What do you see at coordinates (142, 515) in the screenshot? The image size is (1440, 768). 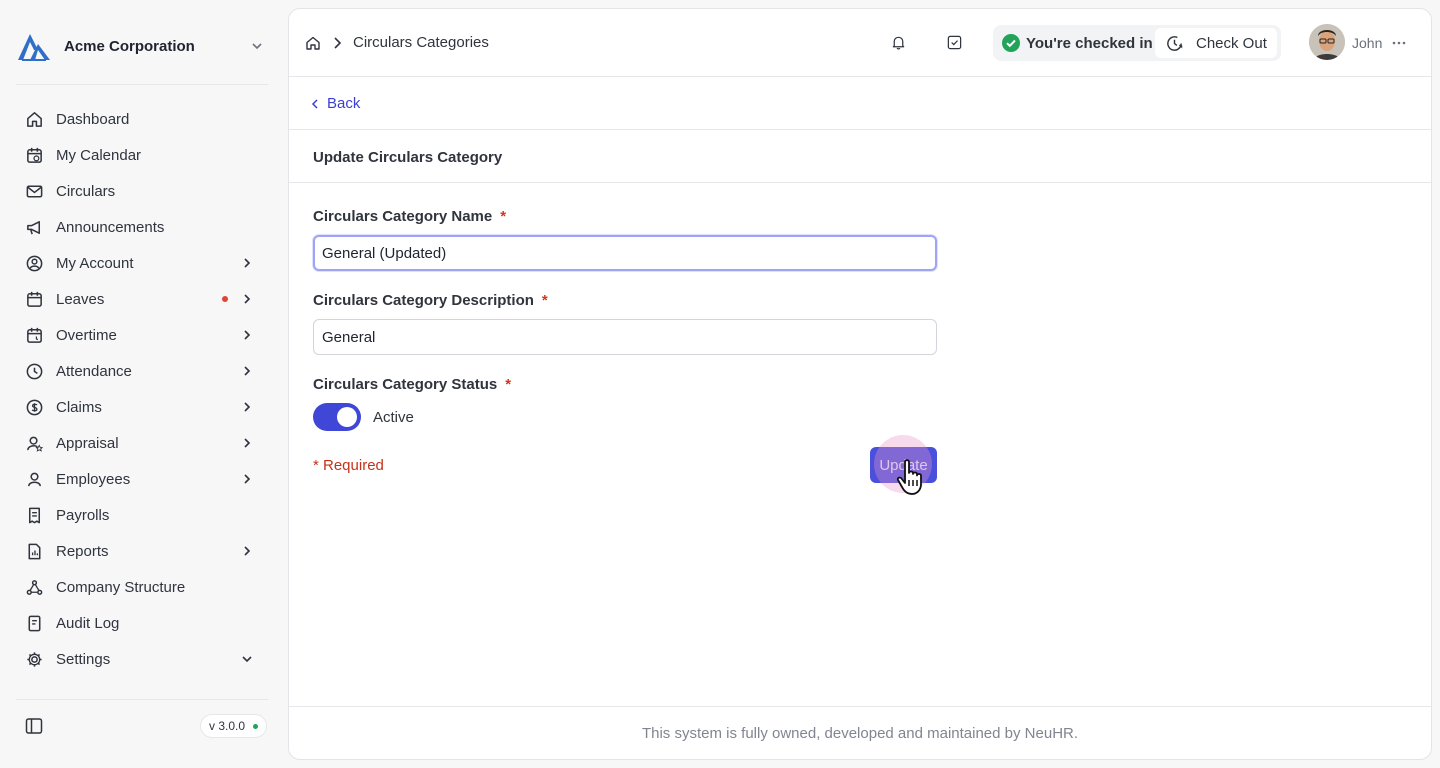 I see `sidebar-item-payrolls: Payrolls` at bounding box center [142, 515].